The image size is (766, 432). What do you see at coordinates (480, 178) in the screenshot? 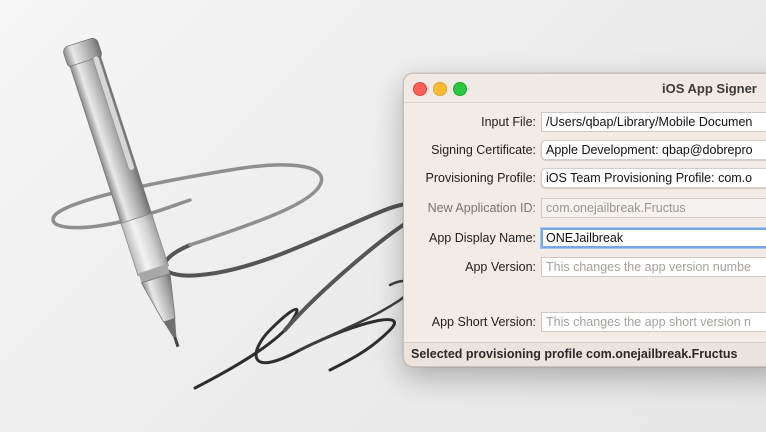
I see `provisioning-profile-label: Provisioning Profile:` at bounding box center [480, 178].